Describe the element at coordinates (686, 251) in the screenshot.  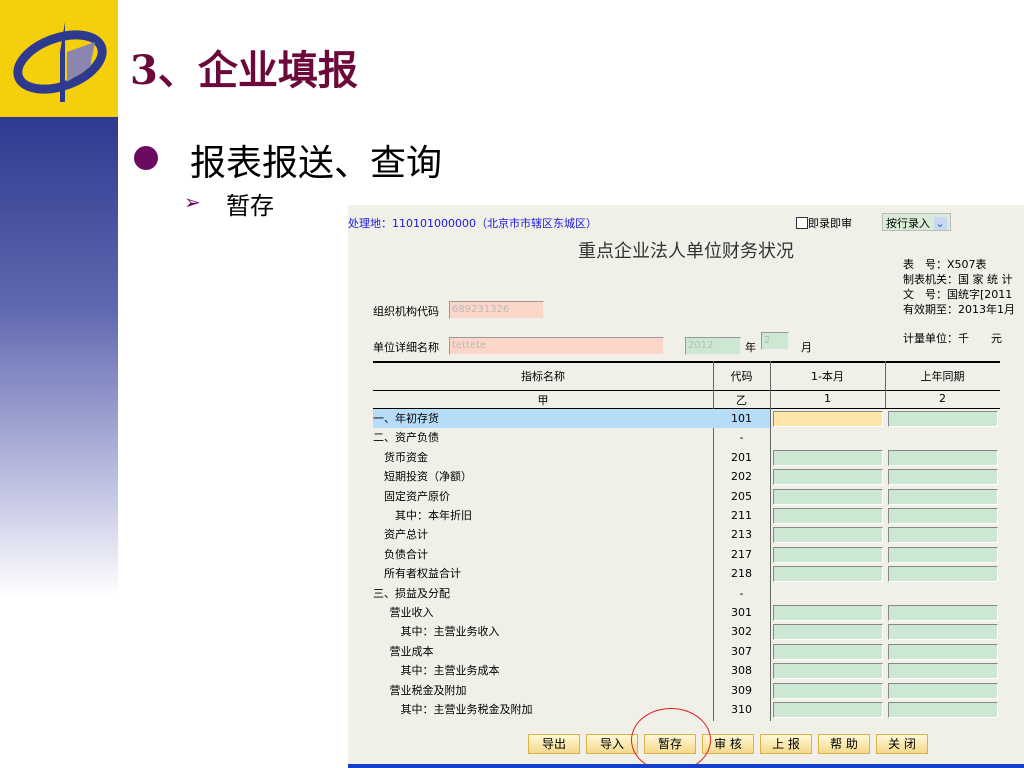
I see `form-title: 重点企业法人单位财务状况` at that location.